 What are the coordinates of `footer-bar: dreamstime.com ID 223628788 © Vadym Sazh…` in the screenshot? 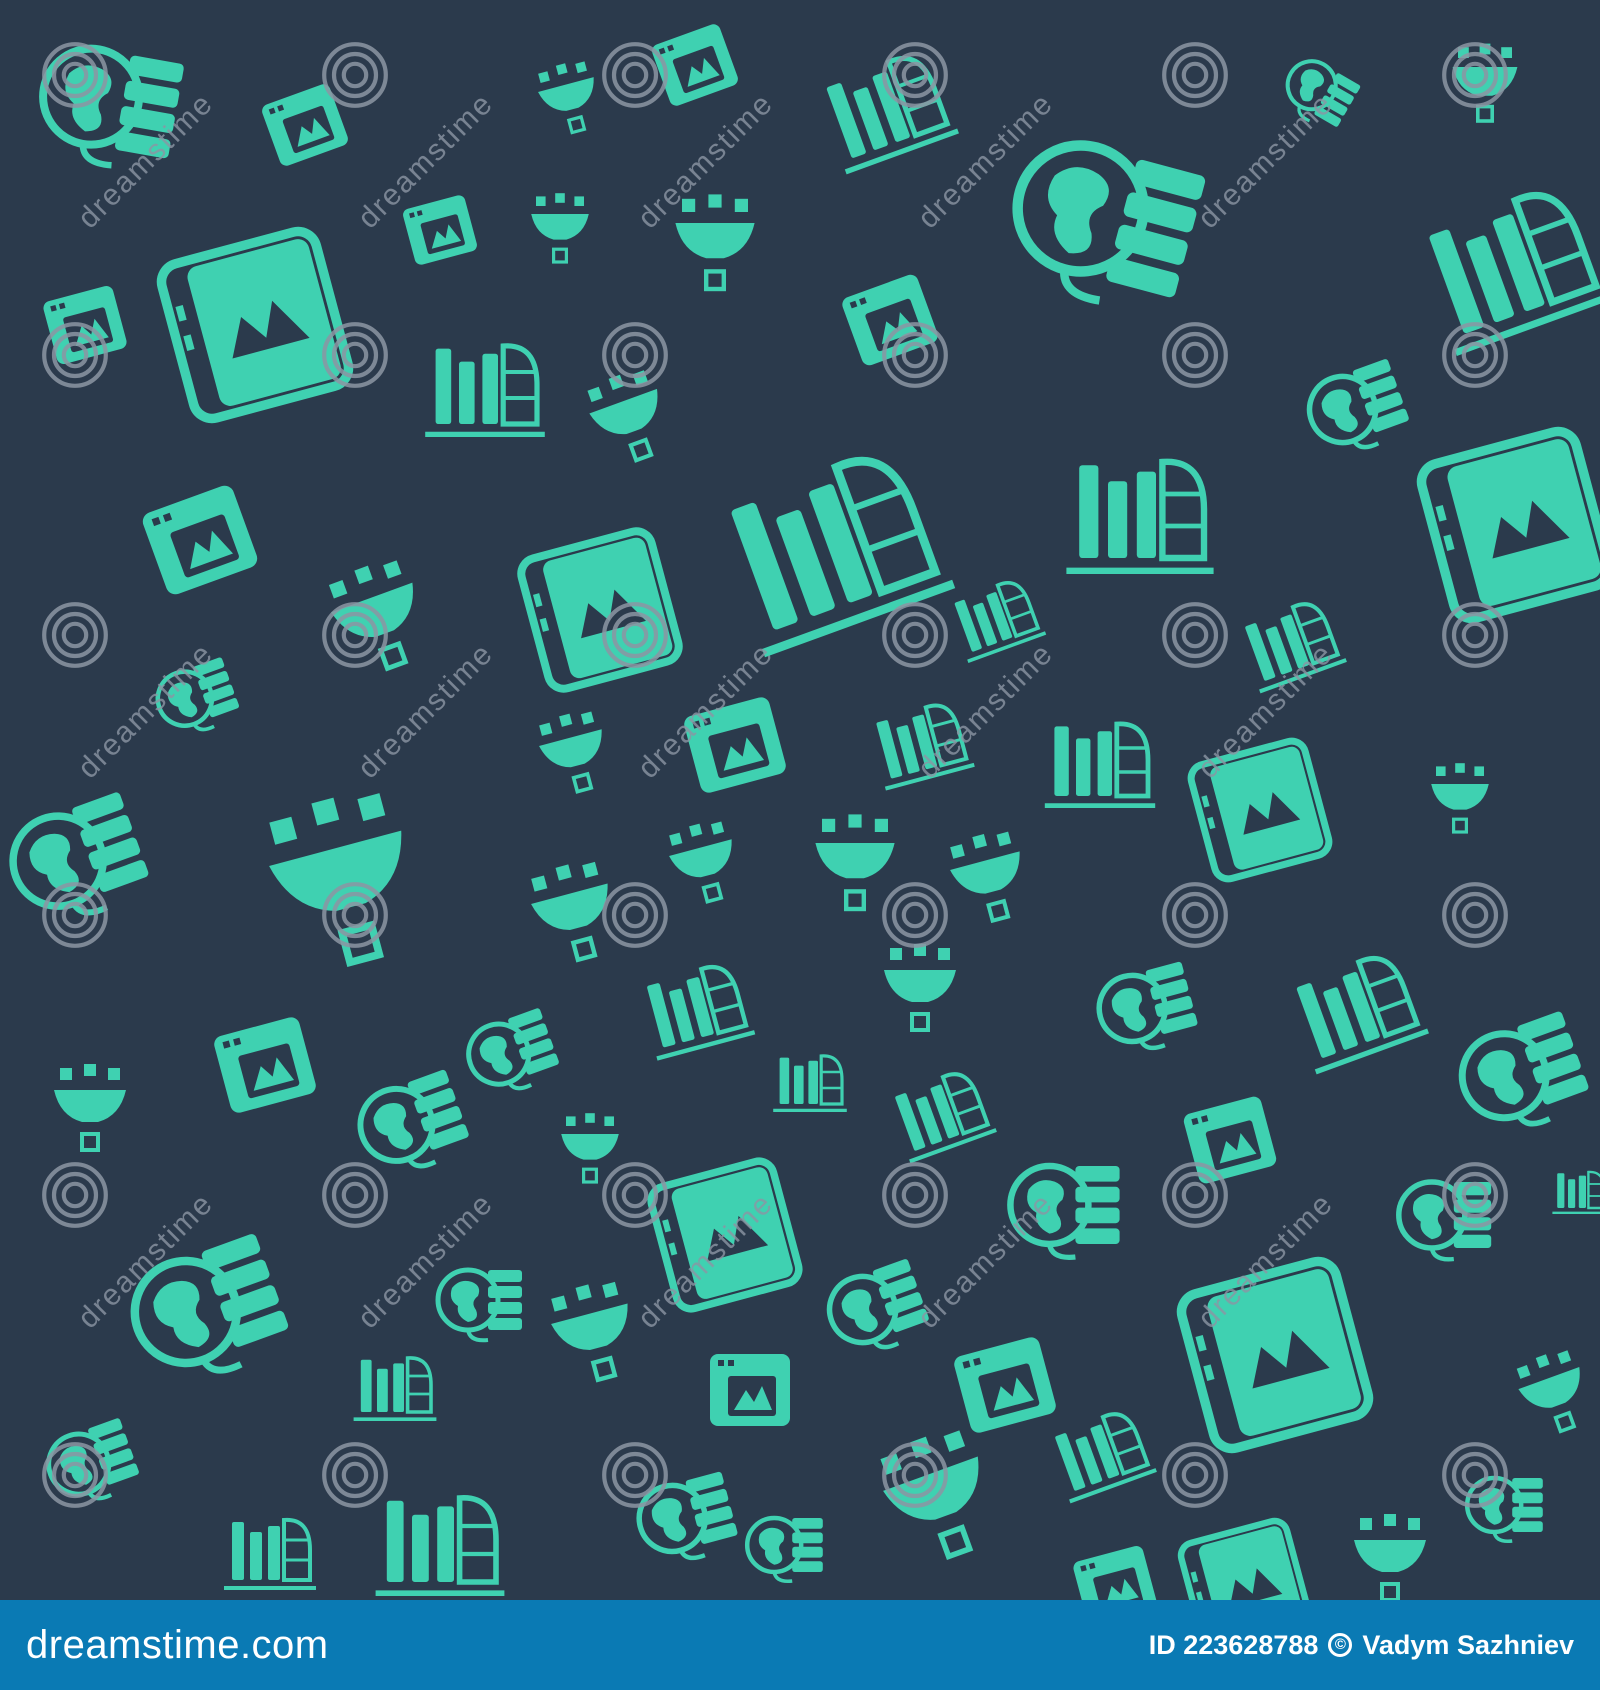 It's located at (800, 1645).